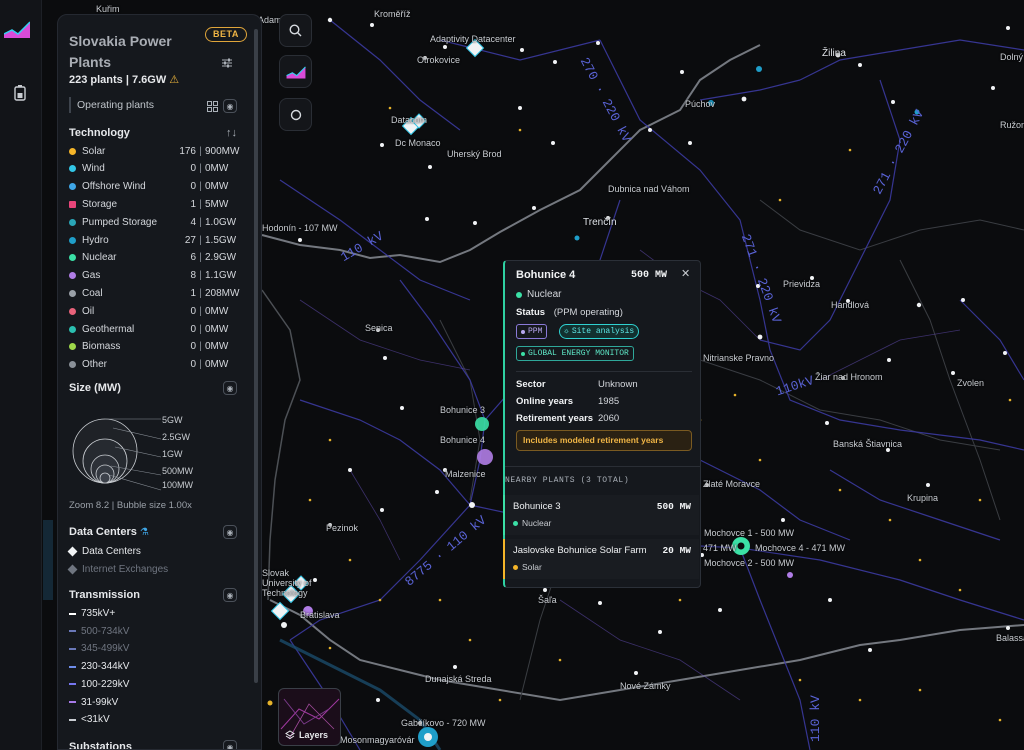 The width and height of the screenshot is (1024, 750). Describe the element at coordinates (320, 615) in the screenshot. I see `map-place-label: Bratislava` at that location.